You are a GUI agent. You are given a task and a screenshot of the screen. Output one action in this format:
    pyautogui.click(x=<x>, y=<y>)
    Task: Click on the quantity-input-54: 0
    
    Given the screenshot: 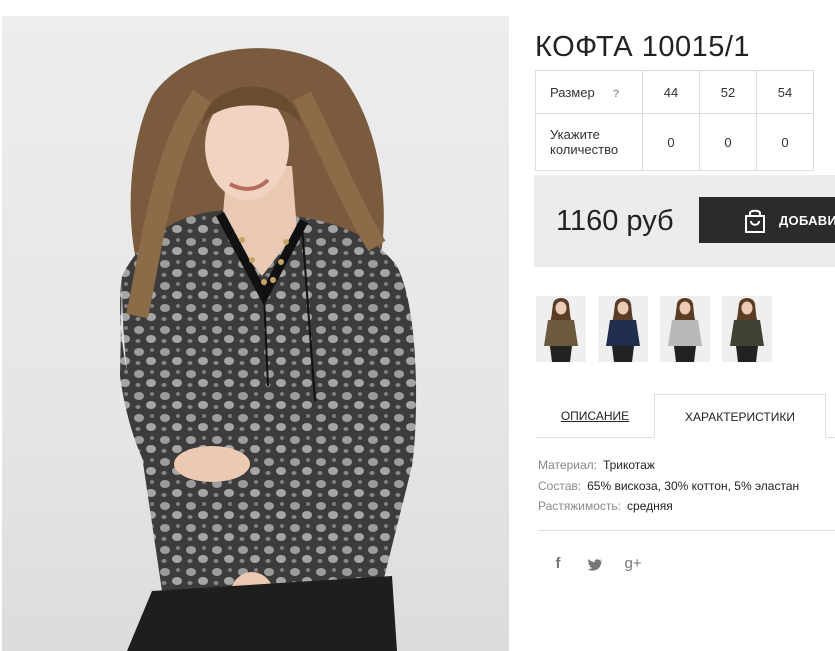 What is the action you would take?
    pyautogui.click(x=785, y=142)
    